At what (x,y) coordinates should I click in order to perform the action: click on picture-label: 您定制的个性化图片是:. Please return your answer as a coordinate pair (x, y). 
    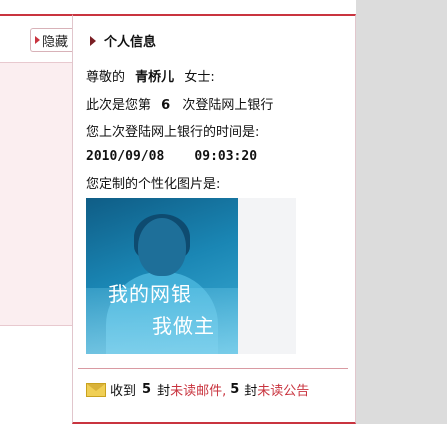
    Looking at the image, I should click on (153, 184).